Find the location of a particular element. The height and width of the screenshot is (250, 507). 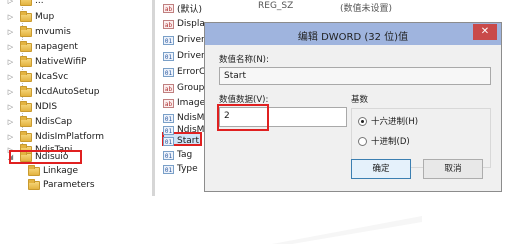

value-name: Type is located at coordinates (187, 169).